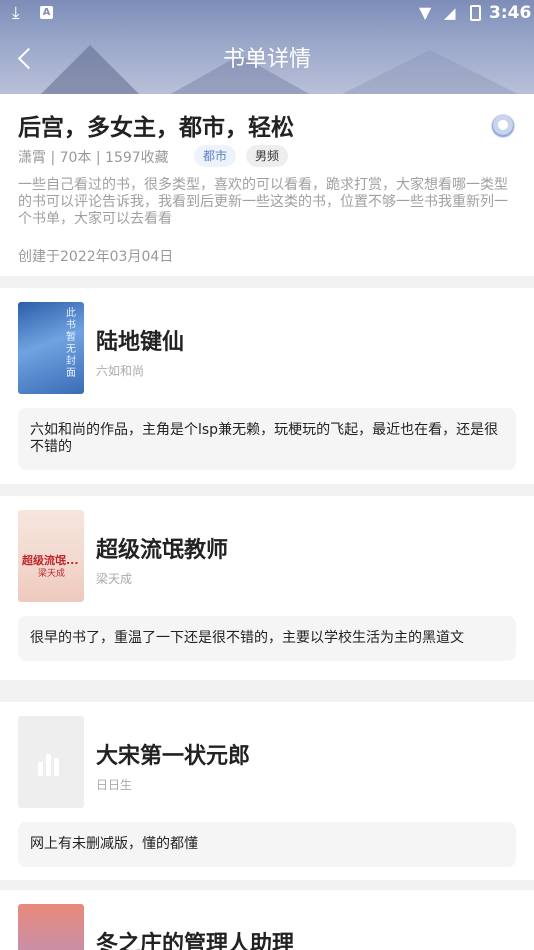  Describe the element at coordinates (267, 844) in the screenshot. I see `book-note: 网上有未删减版，懂的都懂` at that location.